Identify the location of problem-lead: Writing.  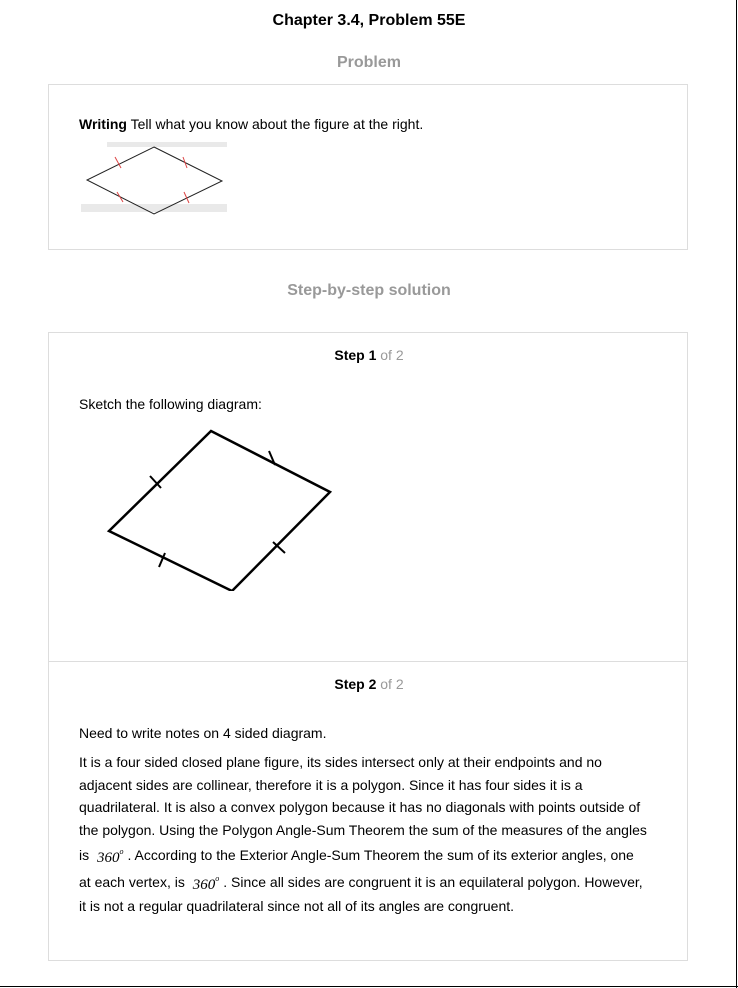
(103, 124).